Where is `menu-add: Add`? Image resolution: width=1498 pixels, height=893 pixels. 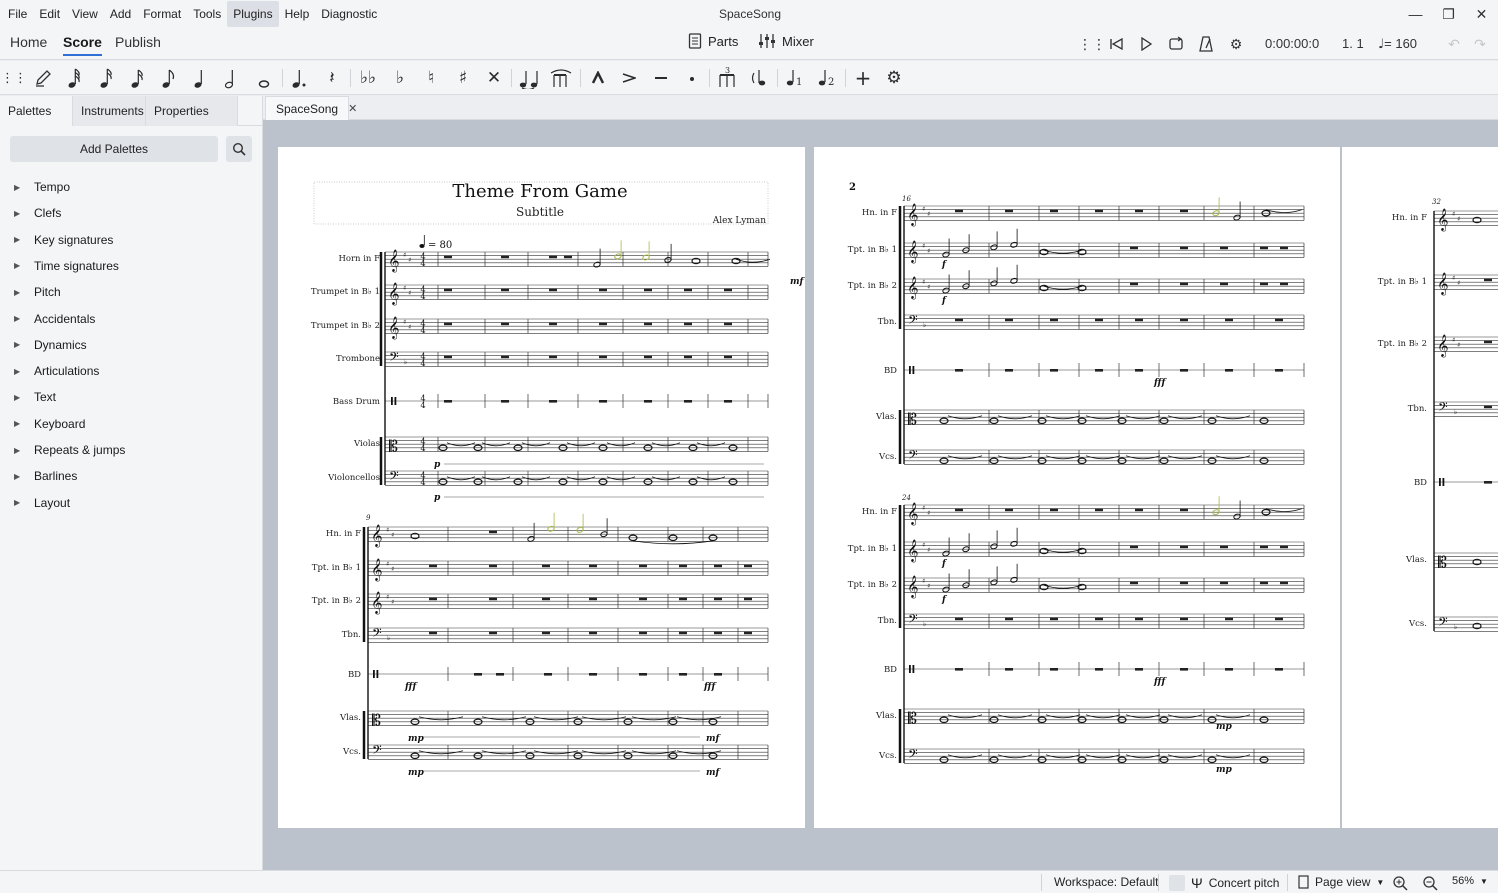 menu-add: Add is located at coordinates (120, 14).